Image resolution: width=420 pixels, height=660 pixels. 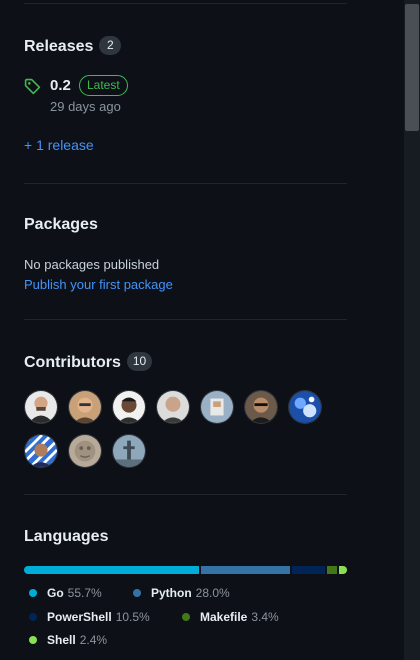 I want to click on language-percent: 2.4%, so click(x=93, y=640).